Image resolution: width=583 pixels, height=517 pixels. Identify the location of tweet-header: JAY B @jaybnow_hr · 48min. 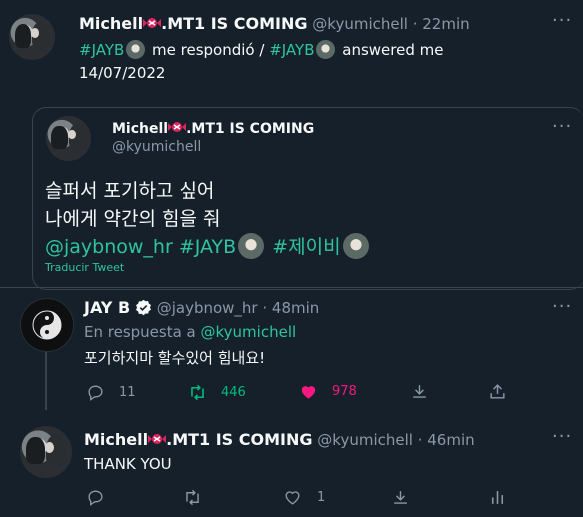
(201, 307).